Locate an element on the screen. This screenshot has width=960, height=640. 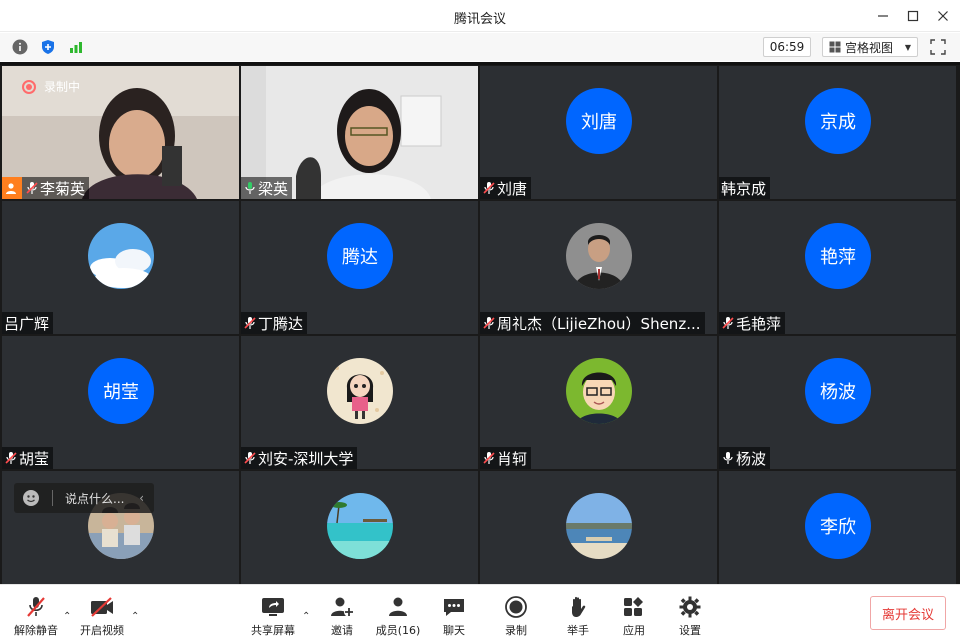
cartoon-boy-photo is located at coordinates (599, 391).